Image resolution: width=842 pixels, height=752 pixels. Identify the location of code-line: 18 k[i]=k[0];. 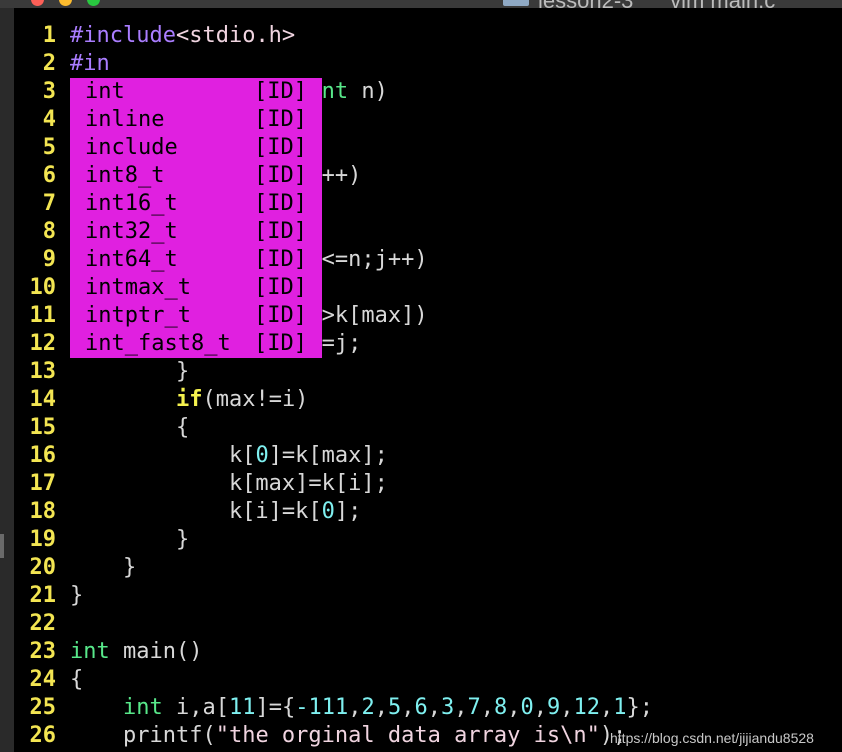
(188, 512).